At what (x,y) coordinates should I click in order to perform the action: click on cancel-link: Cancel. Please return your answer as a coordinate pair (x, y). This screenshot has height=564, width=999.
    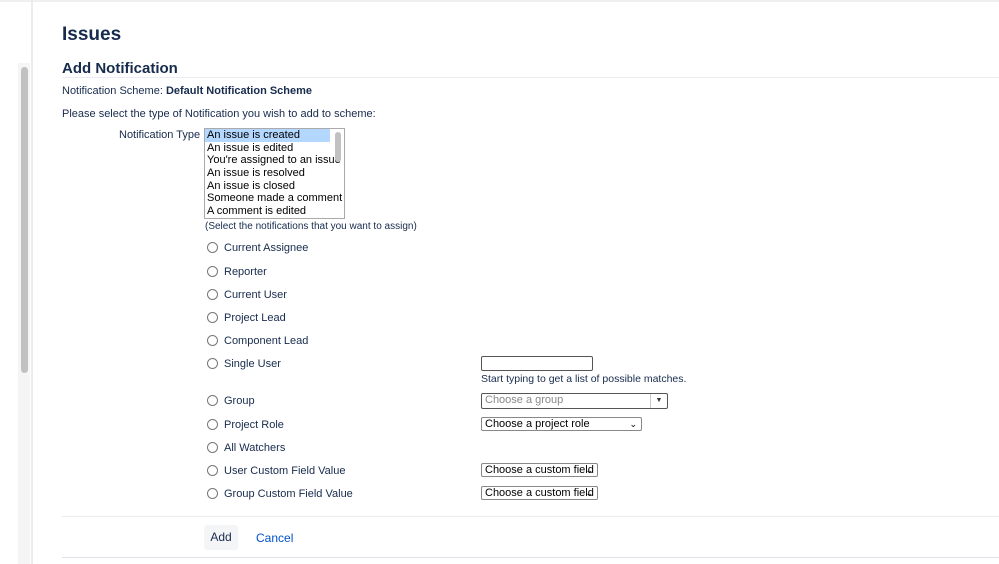
    Looking at the image, I should click on (274, 538).